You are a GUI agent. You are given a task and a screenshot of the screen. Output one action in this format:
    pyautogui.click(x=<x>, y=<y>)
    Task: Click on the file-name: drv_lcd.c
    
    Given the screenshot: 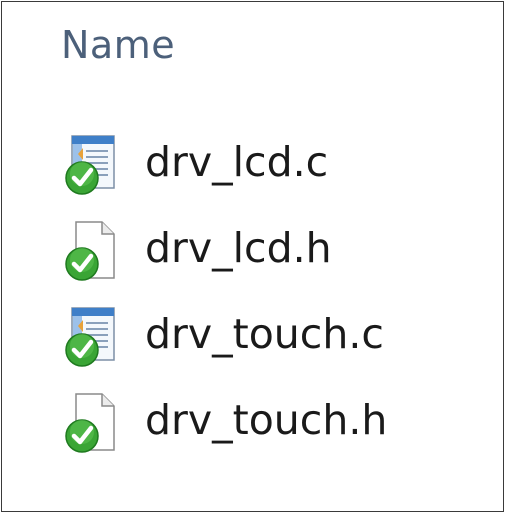 What is the action you would take?
    pyautogui.click(x=236, y=162)
    